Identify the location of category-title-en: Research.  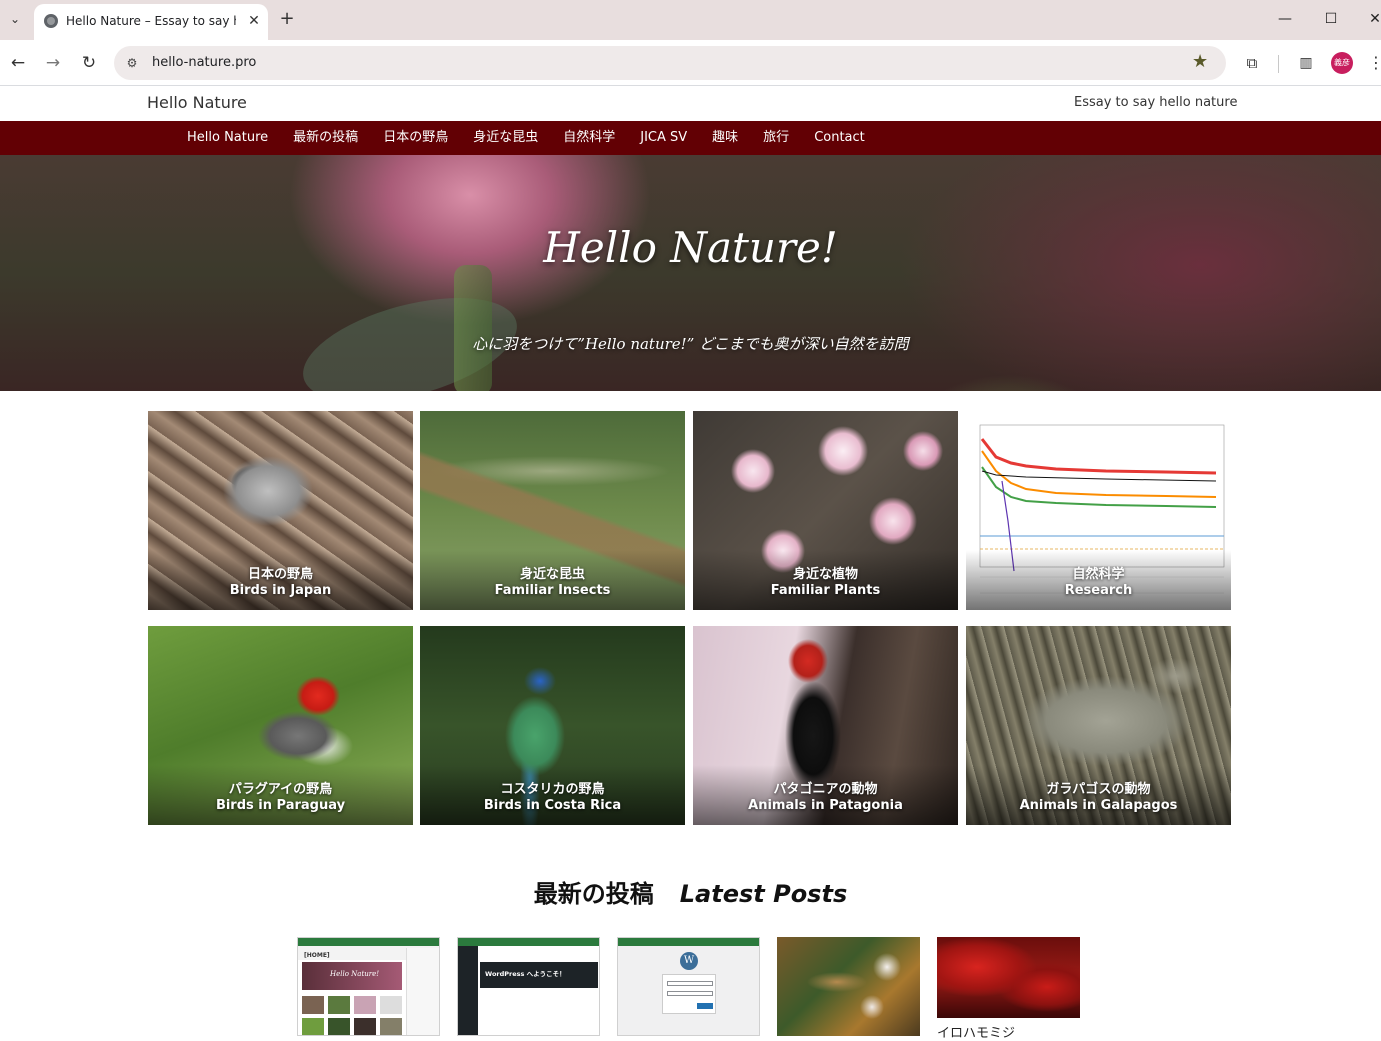
(1098, 590).